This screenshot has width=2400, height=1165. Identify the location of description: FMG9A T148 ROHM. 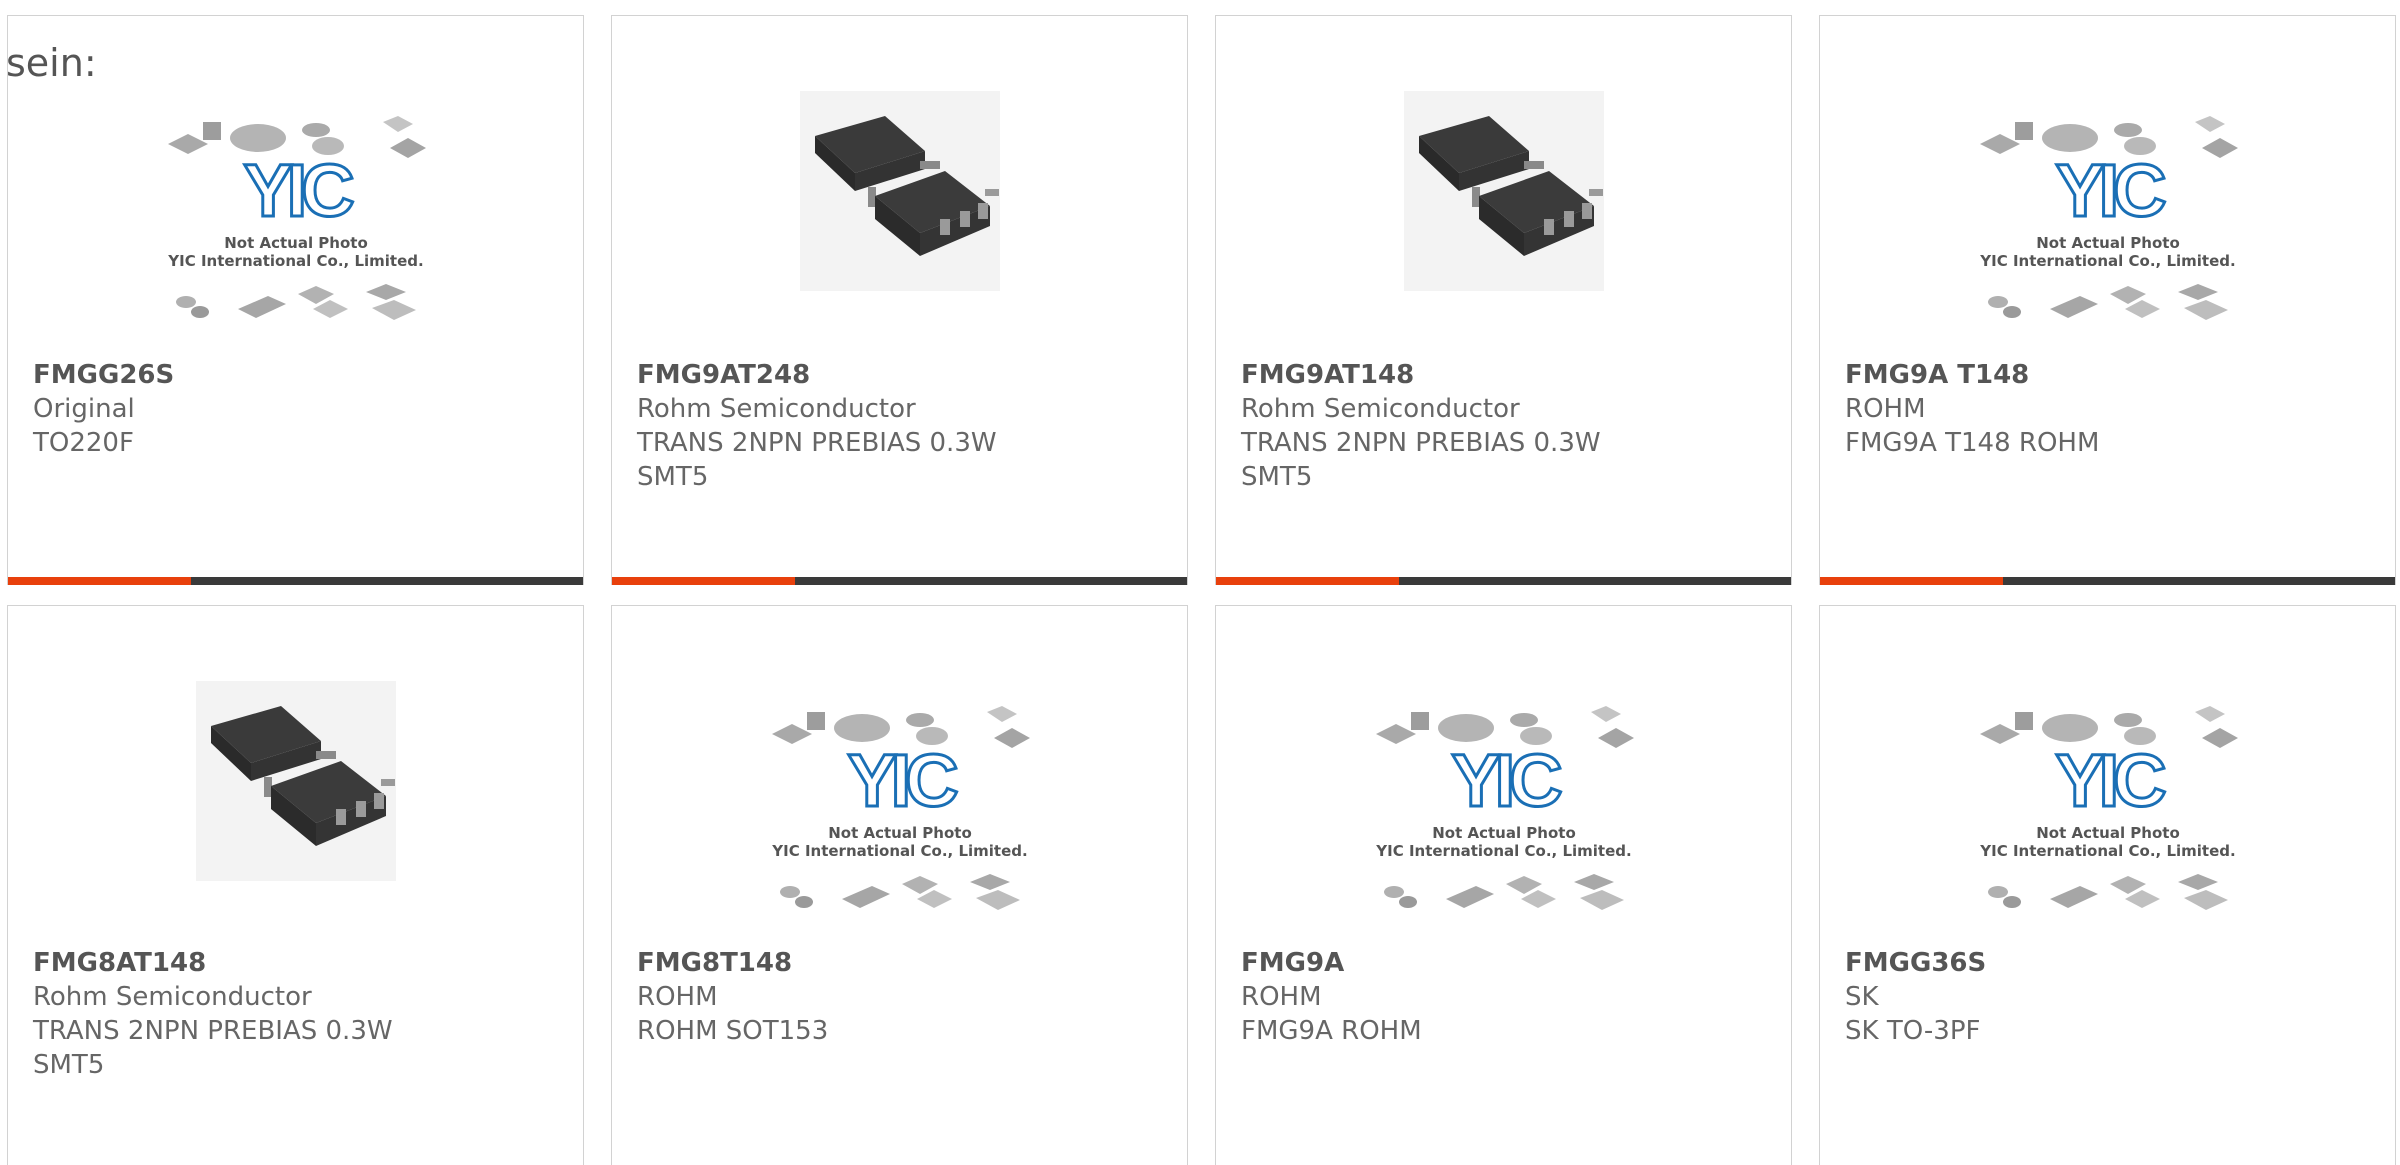
(1972, 443).